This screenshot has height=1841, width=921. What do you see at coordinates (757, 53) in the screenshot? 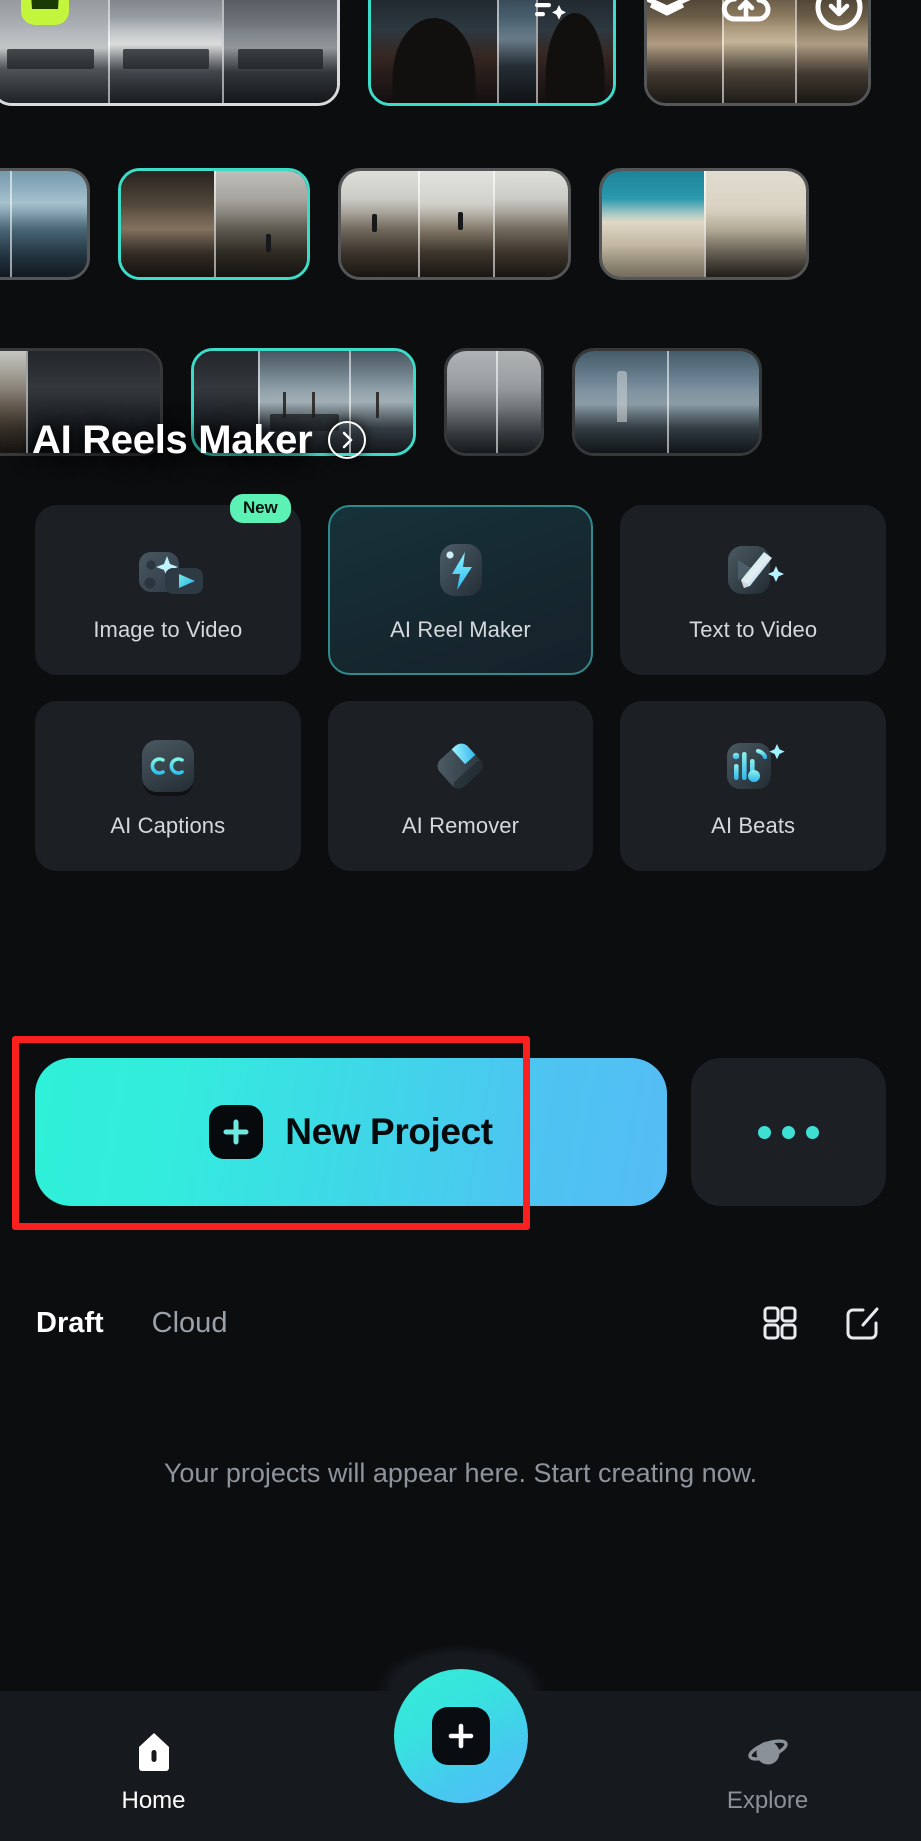
I see `reel-card-market` at bounding box center [757, 53].